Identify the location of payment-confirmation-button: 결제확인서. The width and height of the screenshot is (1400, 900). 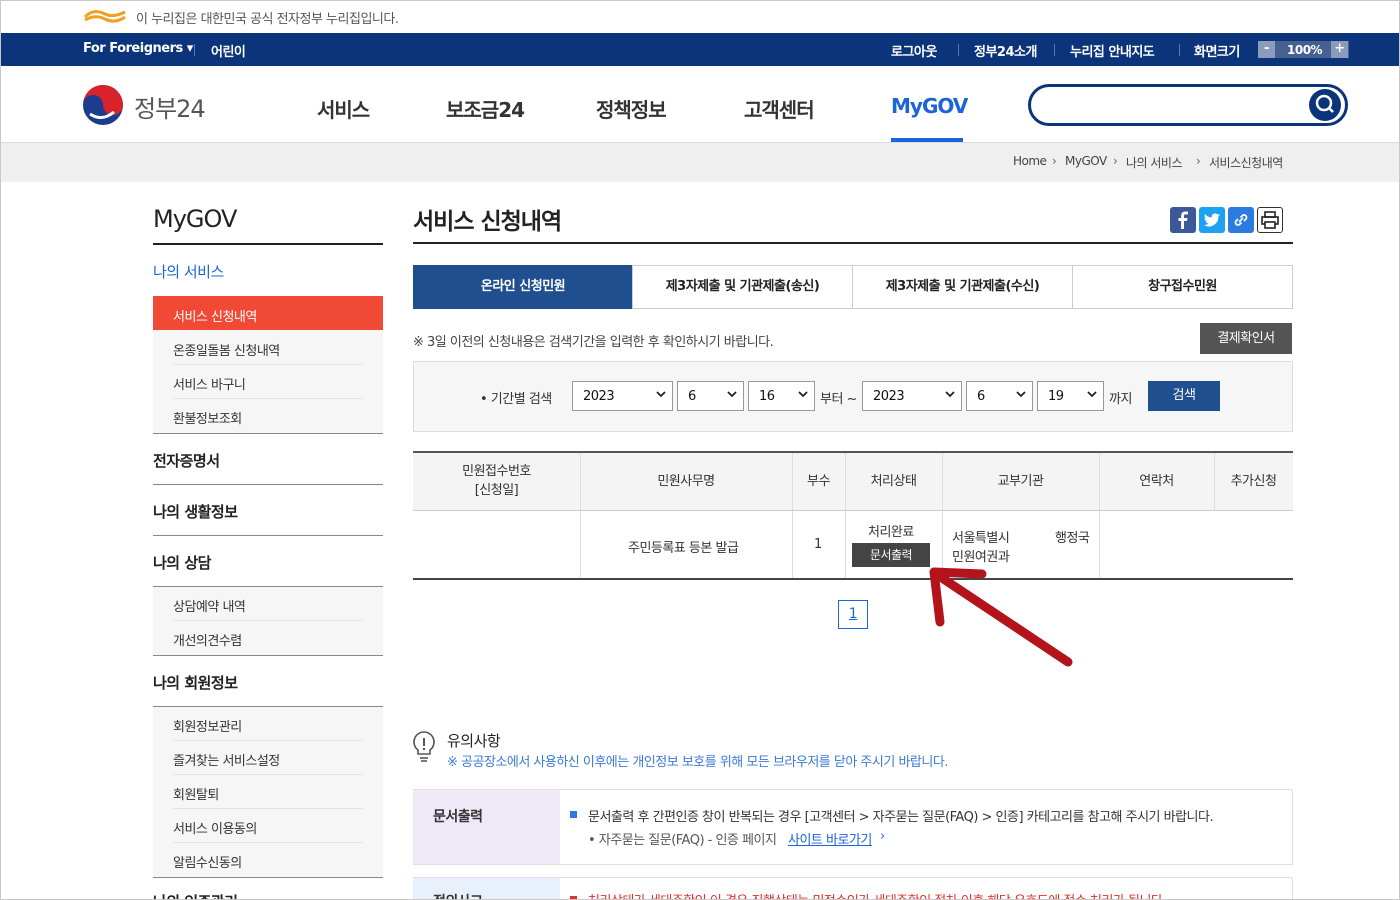
(1246, 338).